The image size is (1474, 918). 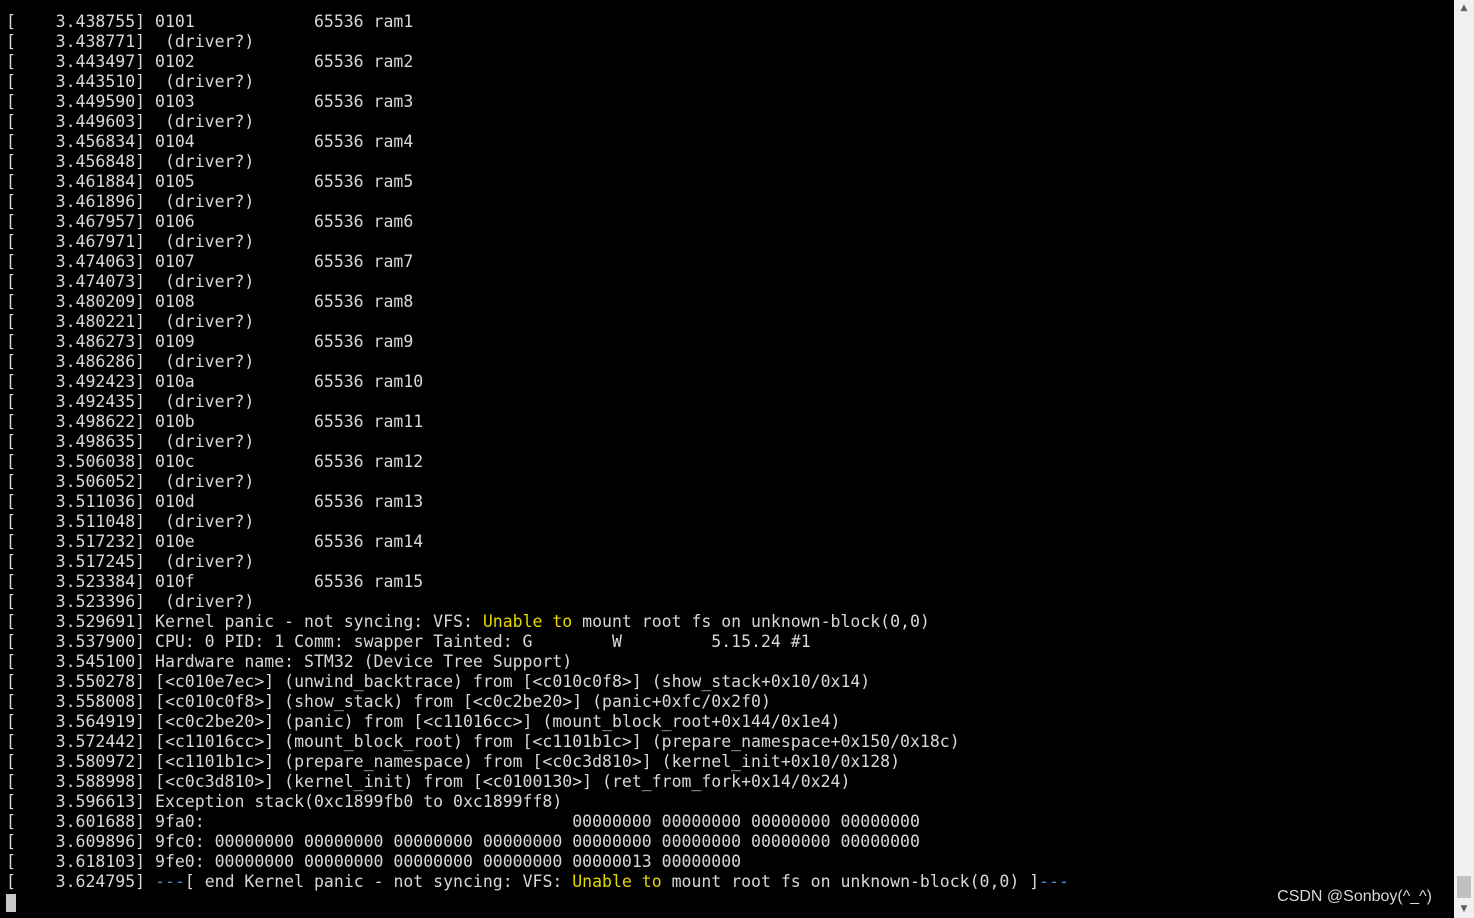 I want to click on line-text: [ 3.467957] 0106 65536 ram6, so click(x=210, y=221).